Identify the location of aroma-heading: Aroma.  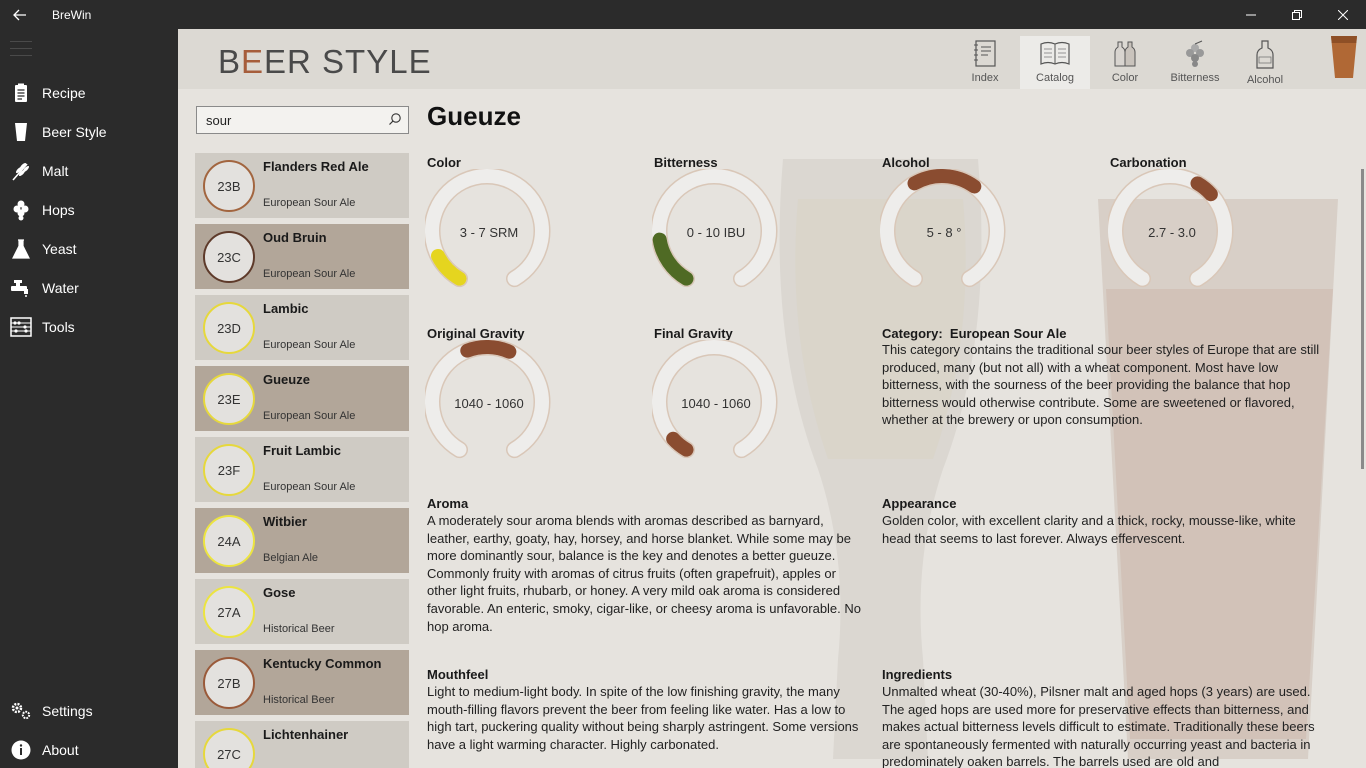
(448, 503).